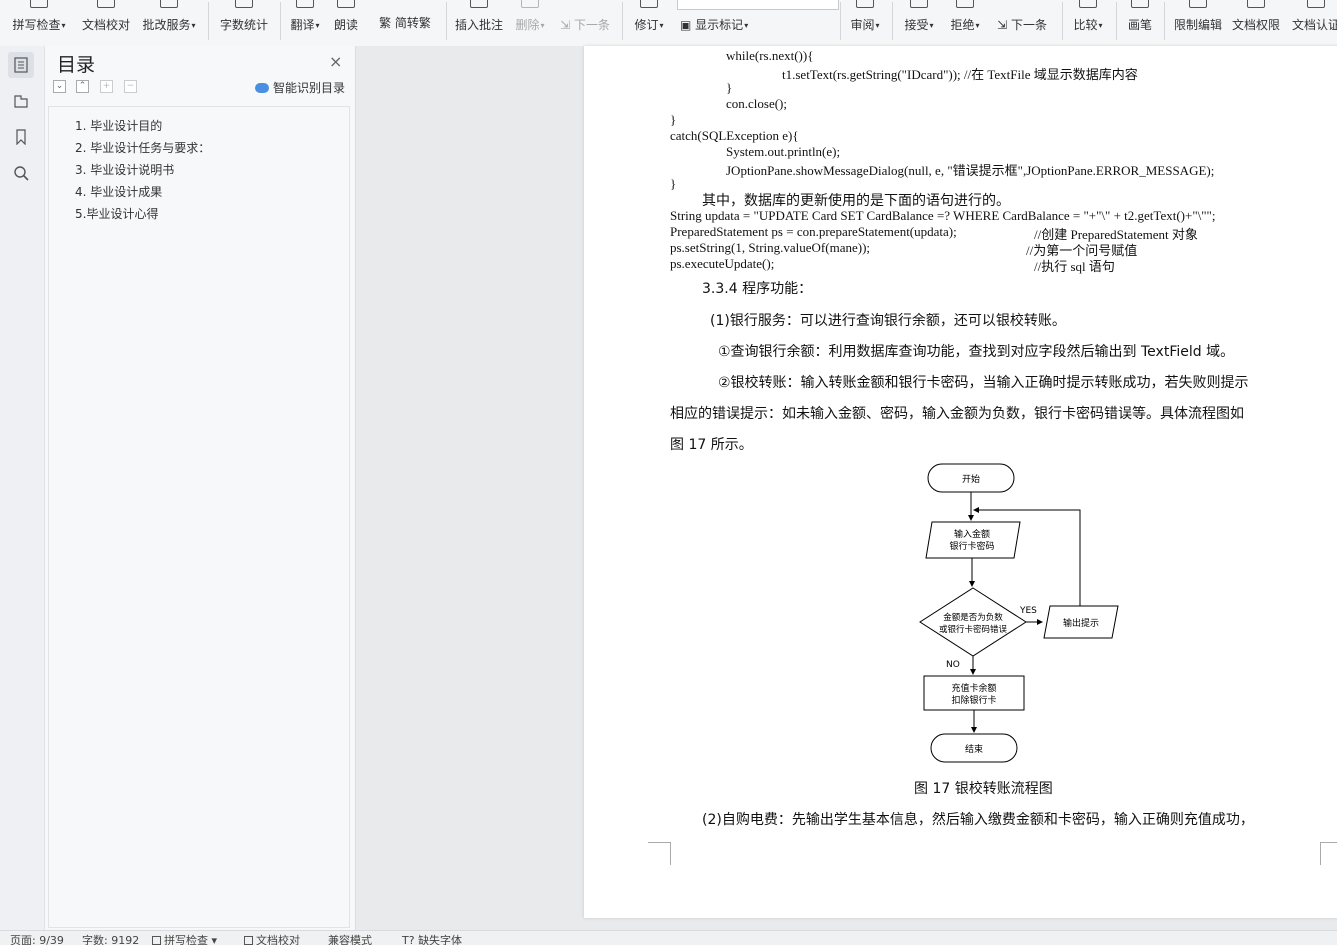 The width and height of the screenshot is (1337, 945). Describe the element at coordinates (530, 23) in the screenshot. I see `delete-comment-button: 删除▾` at that location.